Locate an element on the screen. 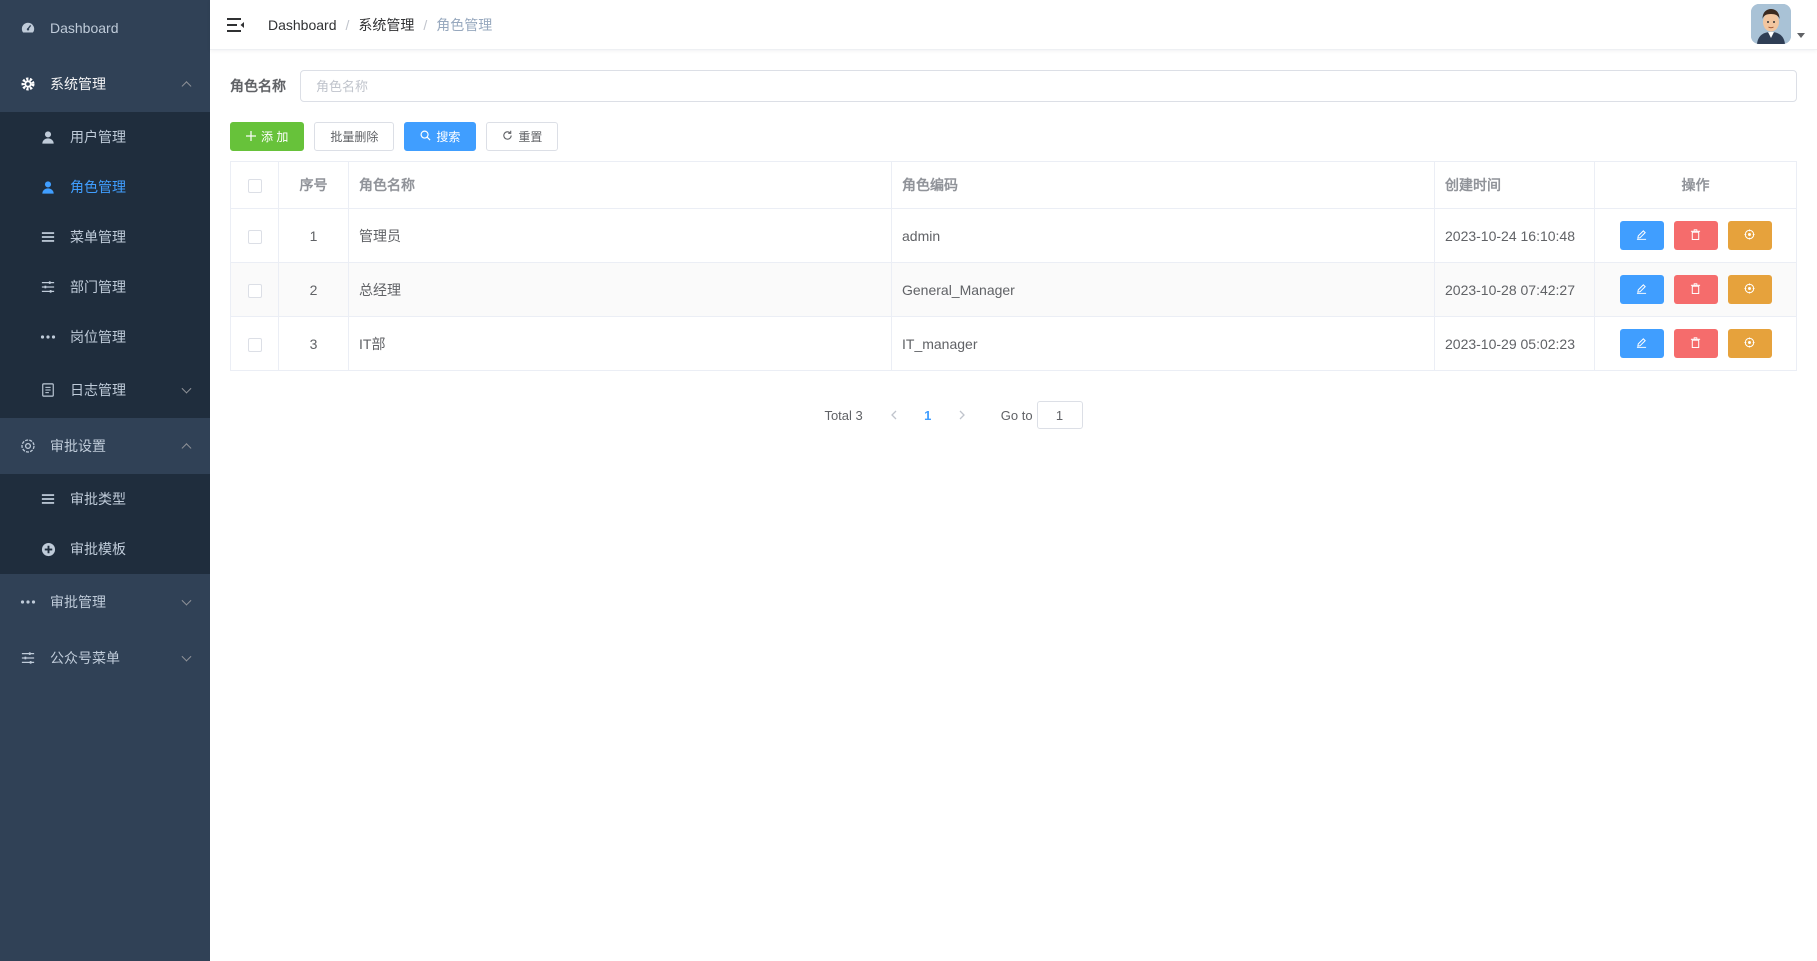  select-all-checkbox is located at coordinates (254, 186).